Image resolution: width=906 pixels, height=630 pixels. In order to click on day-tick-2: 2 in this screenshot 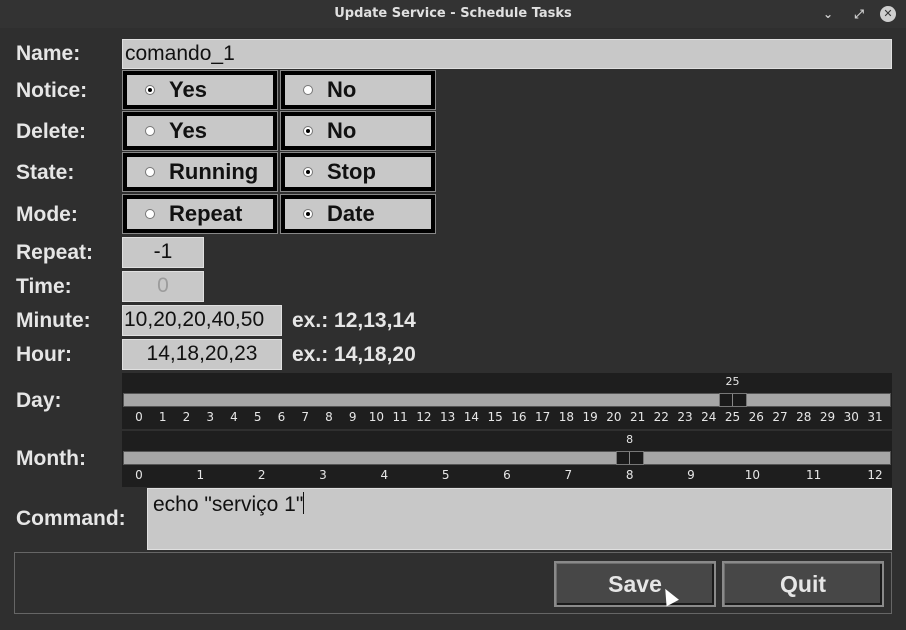, I will do `click(186, 417)`.